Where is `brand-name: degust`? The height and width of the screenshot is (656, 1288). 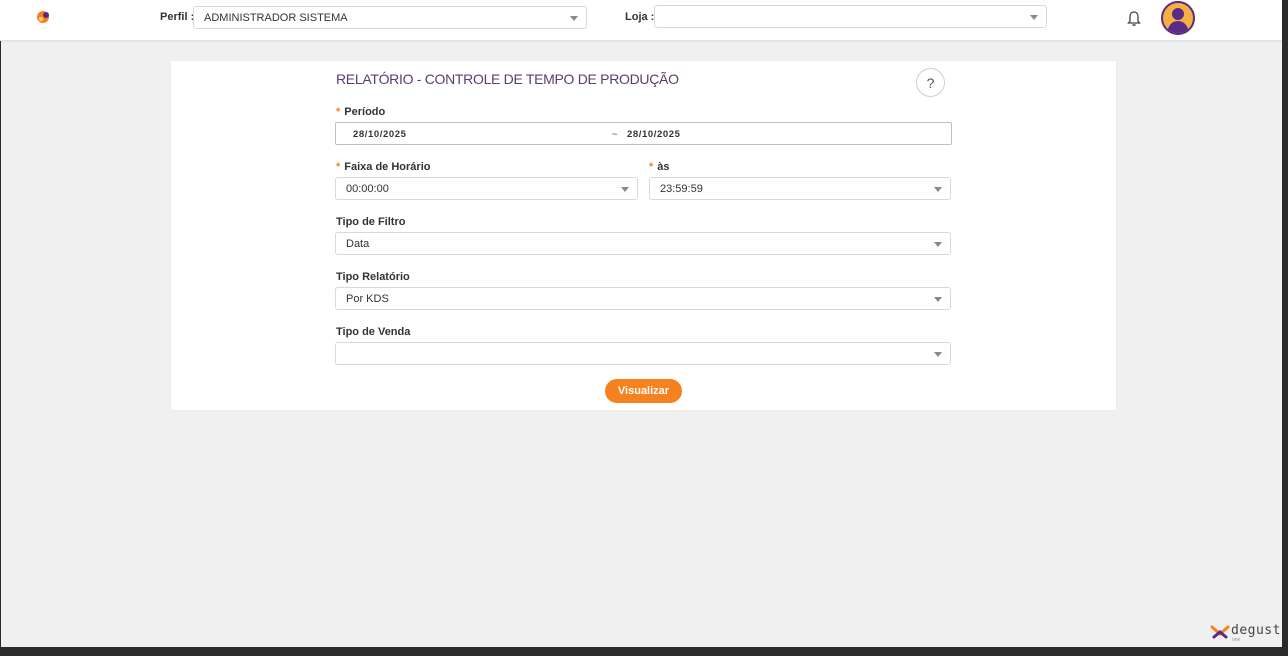
brand-name: degust is located at coordinates (1256, 630).